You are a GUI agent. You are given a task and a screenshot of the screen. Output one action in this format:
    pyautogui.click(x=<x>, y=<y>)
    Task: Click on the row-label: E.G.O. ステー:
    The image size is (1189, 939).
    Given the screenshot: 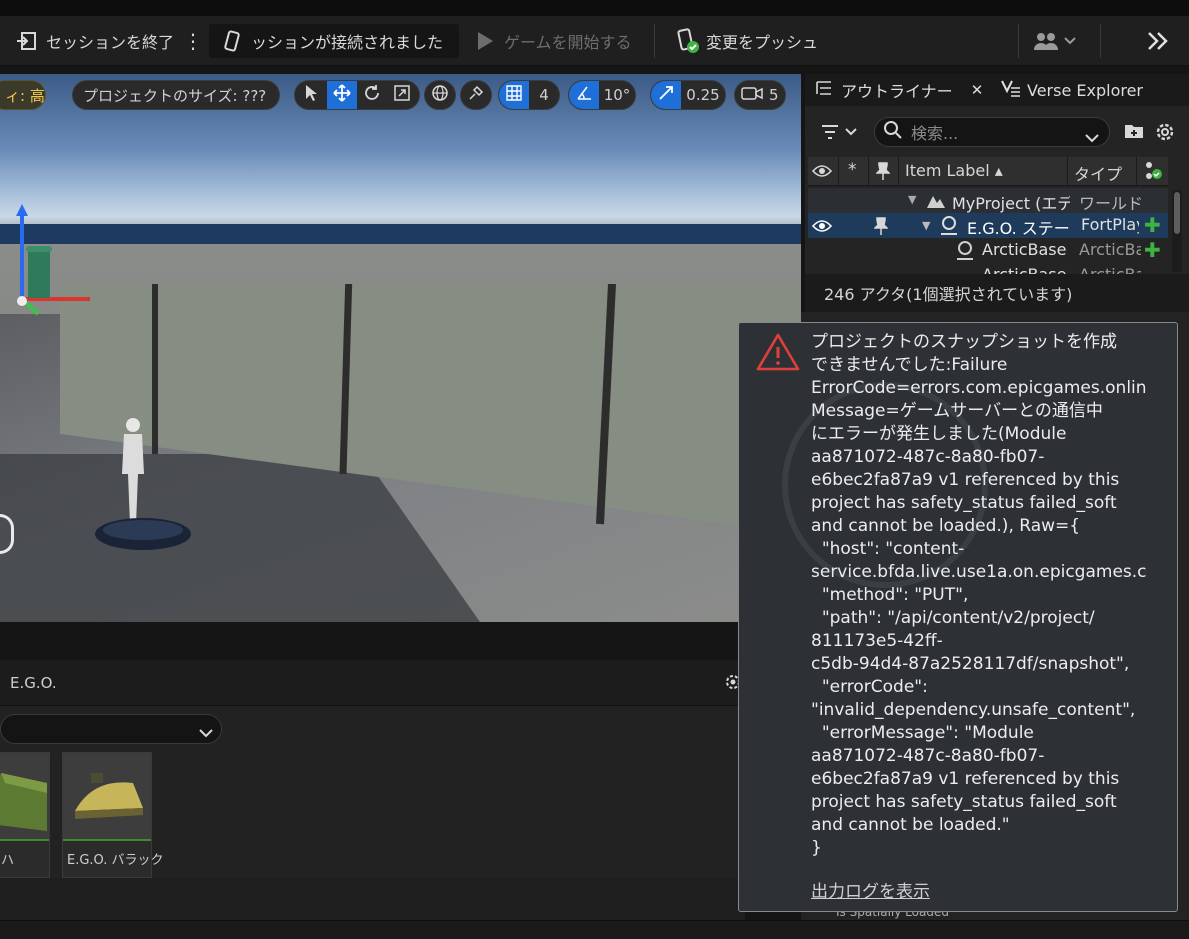 What is the action you would take?
    pyautogui.click(x=1019, y=228)
    